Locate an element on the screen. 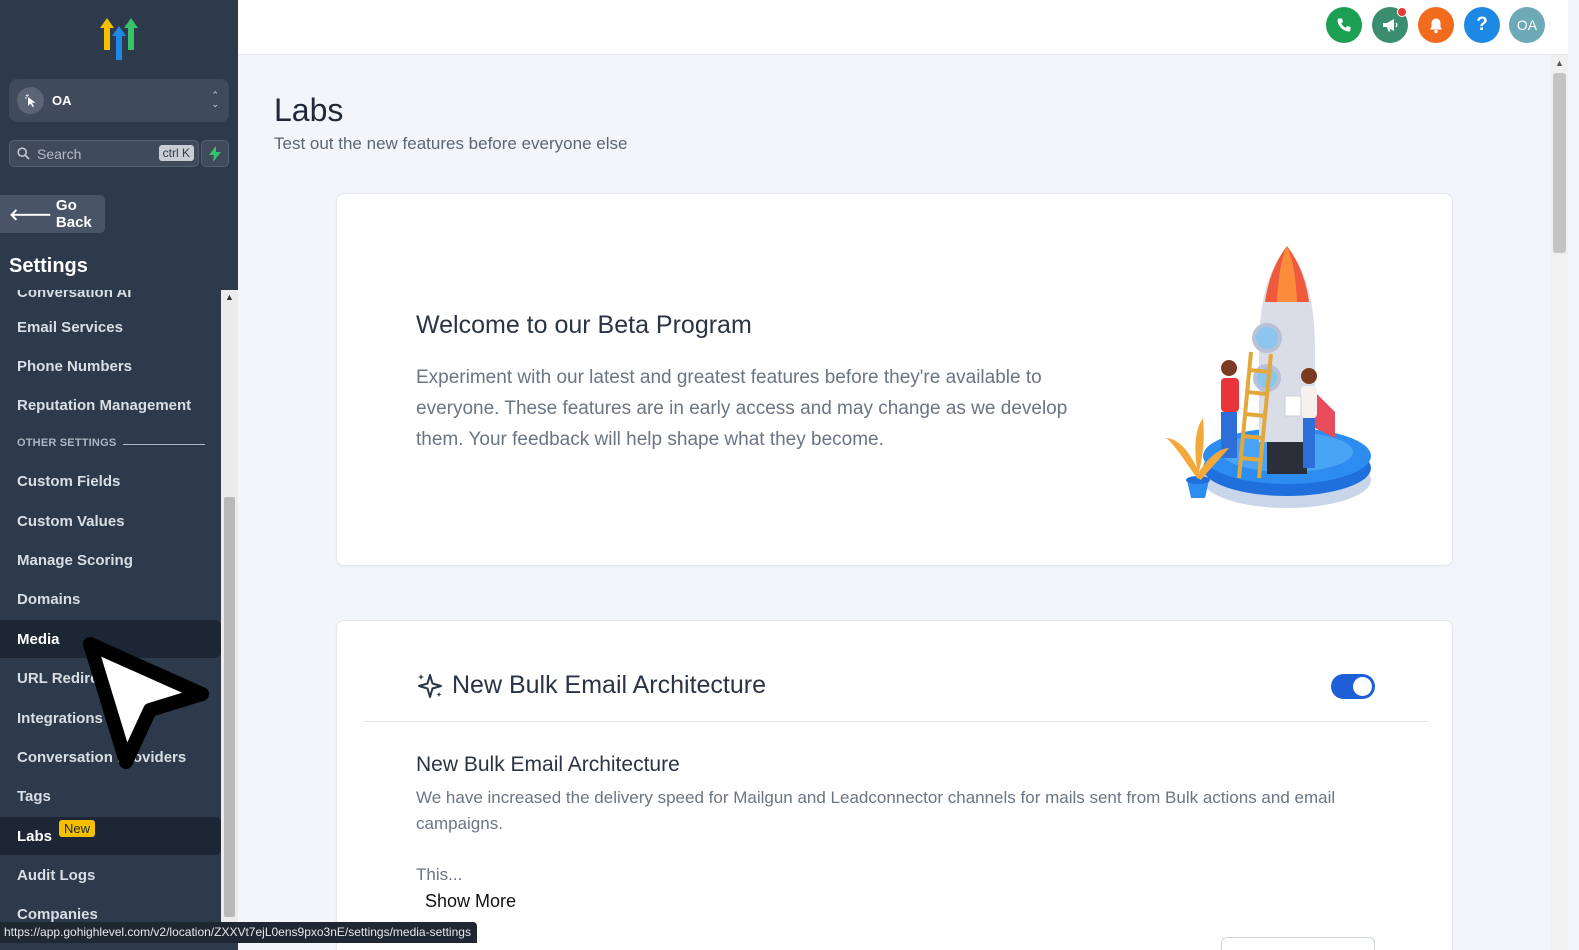 This screenshot has width=1579, height=950. account-pointer-icon is located at coordinates (30, 100).